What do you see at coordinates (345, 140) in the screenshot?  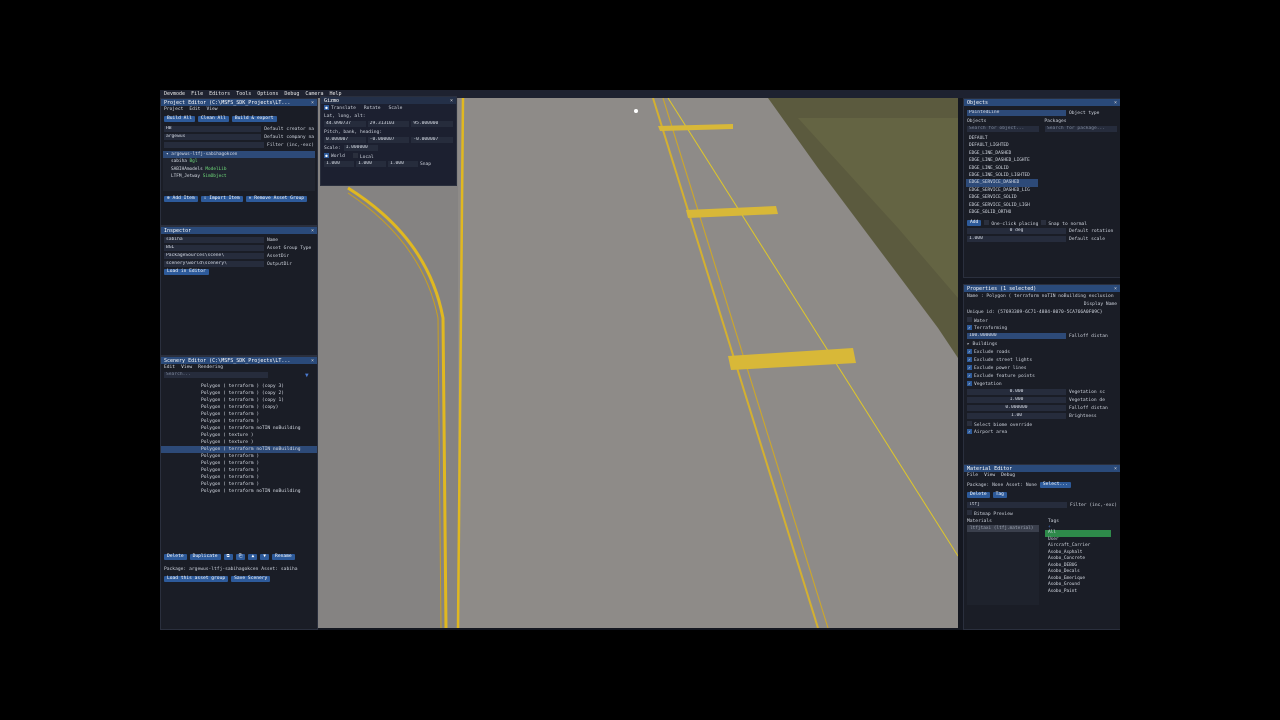 I see `pitch-input: 0.000007` at bounding box center [345, 140].